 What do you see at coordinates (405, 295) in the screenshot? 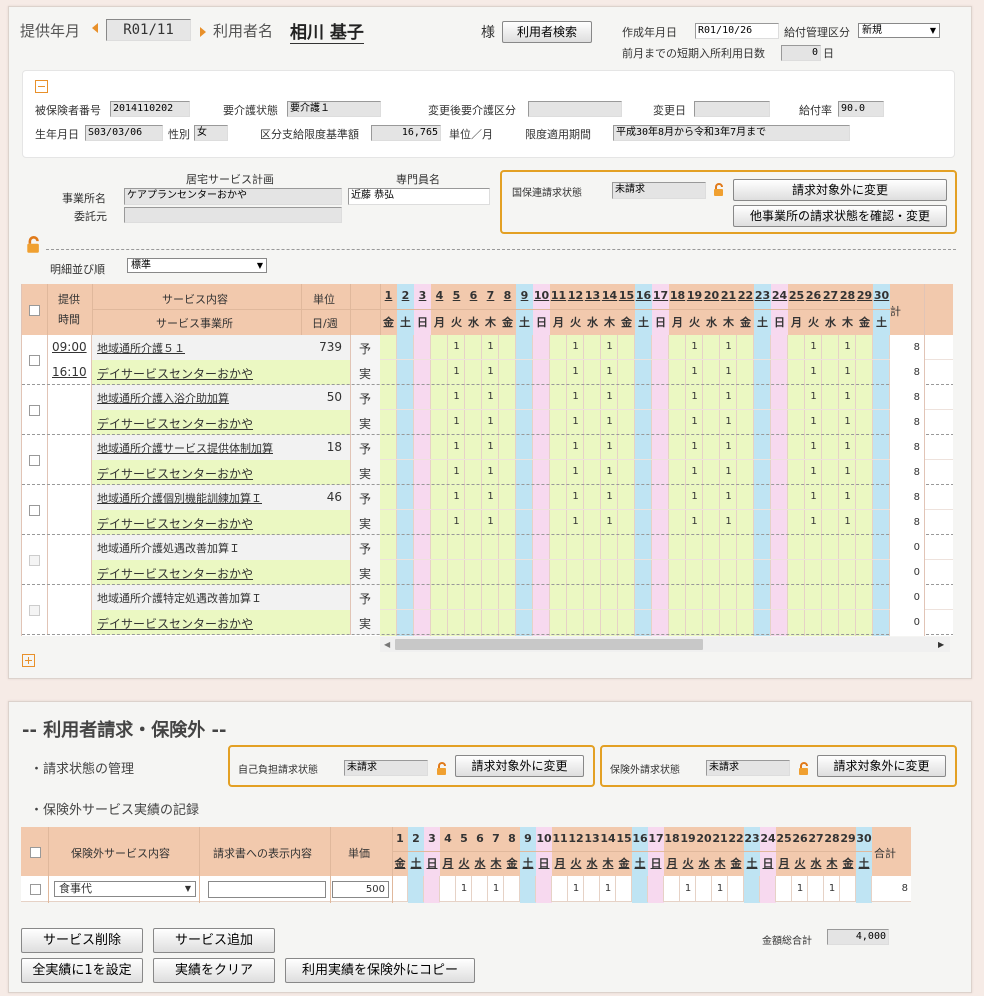
I see `day-number: 2` at bounding box center [405, 295].